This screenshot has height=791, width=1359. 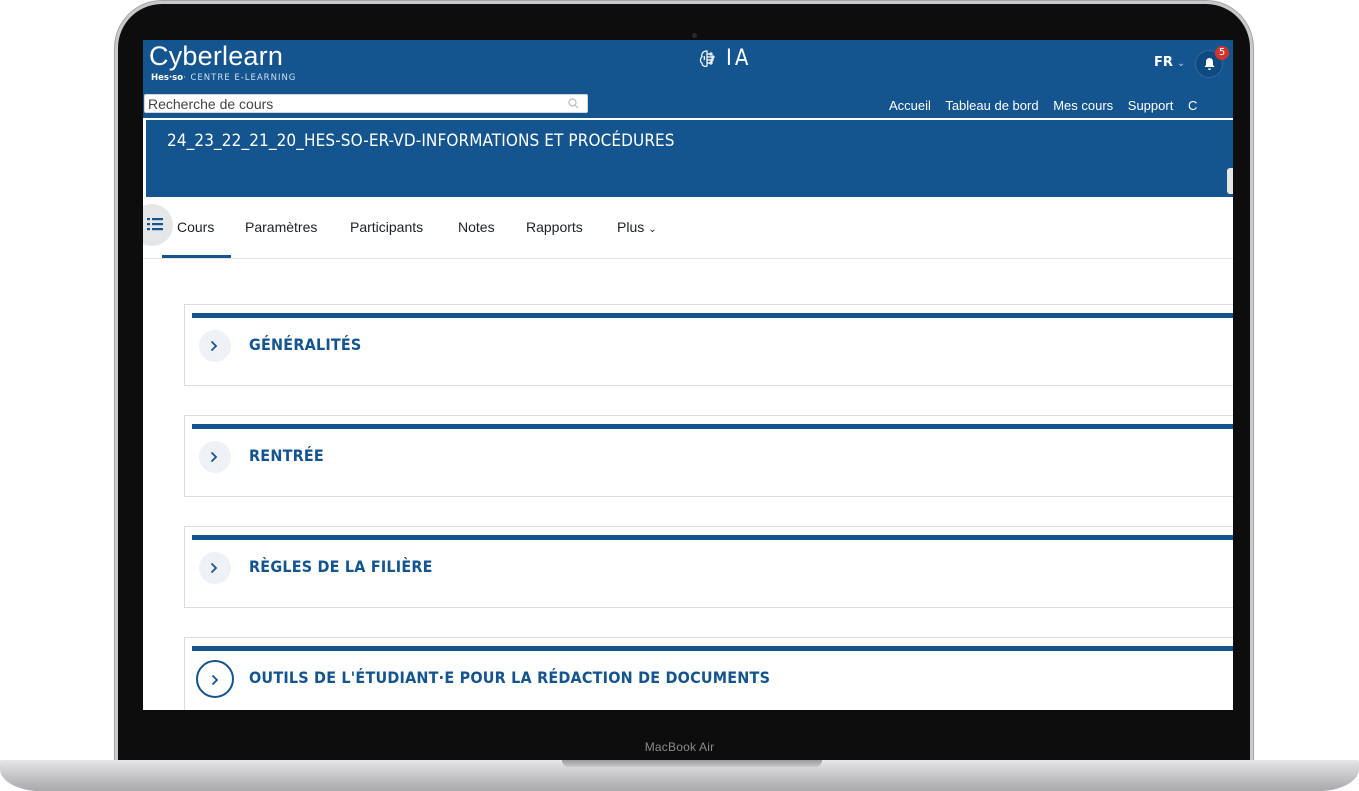 I want to click on course-search, so click(x=366, y=103).